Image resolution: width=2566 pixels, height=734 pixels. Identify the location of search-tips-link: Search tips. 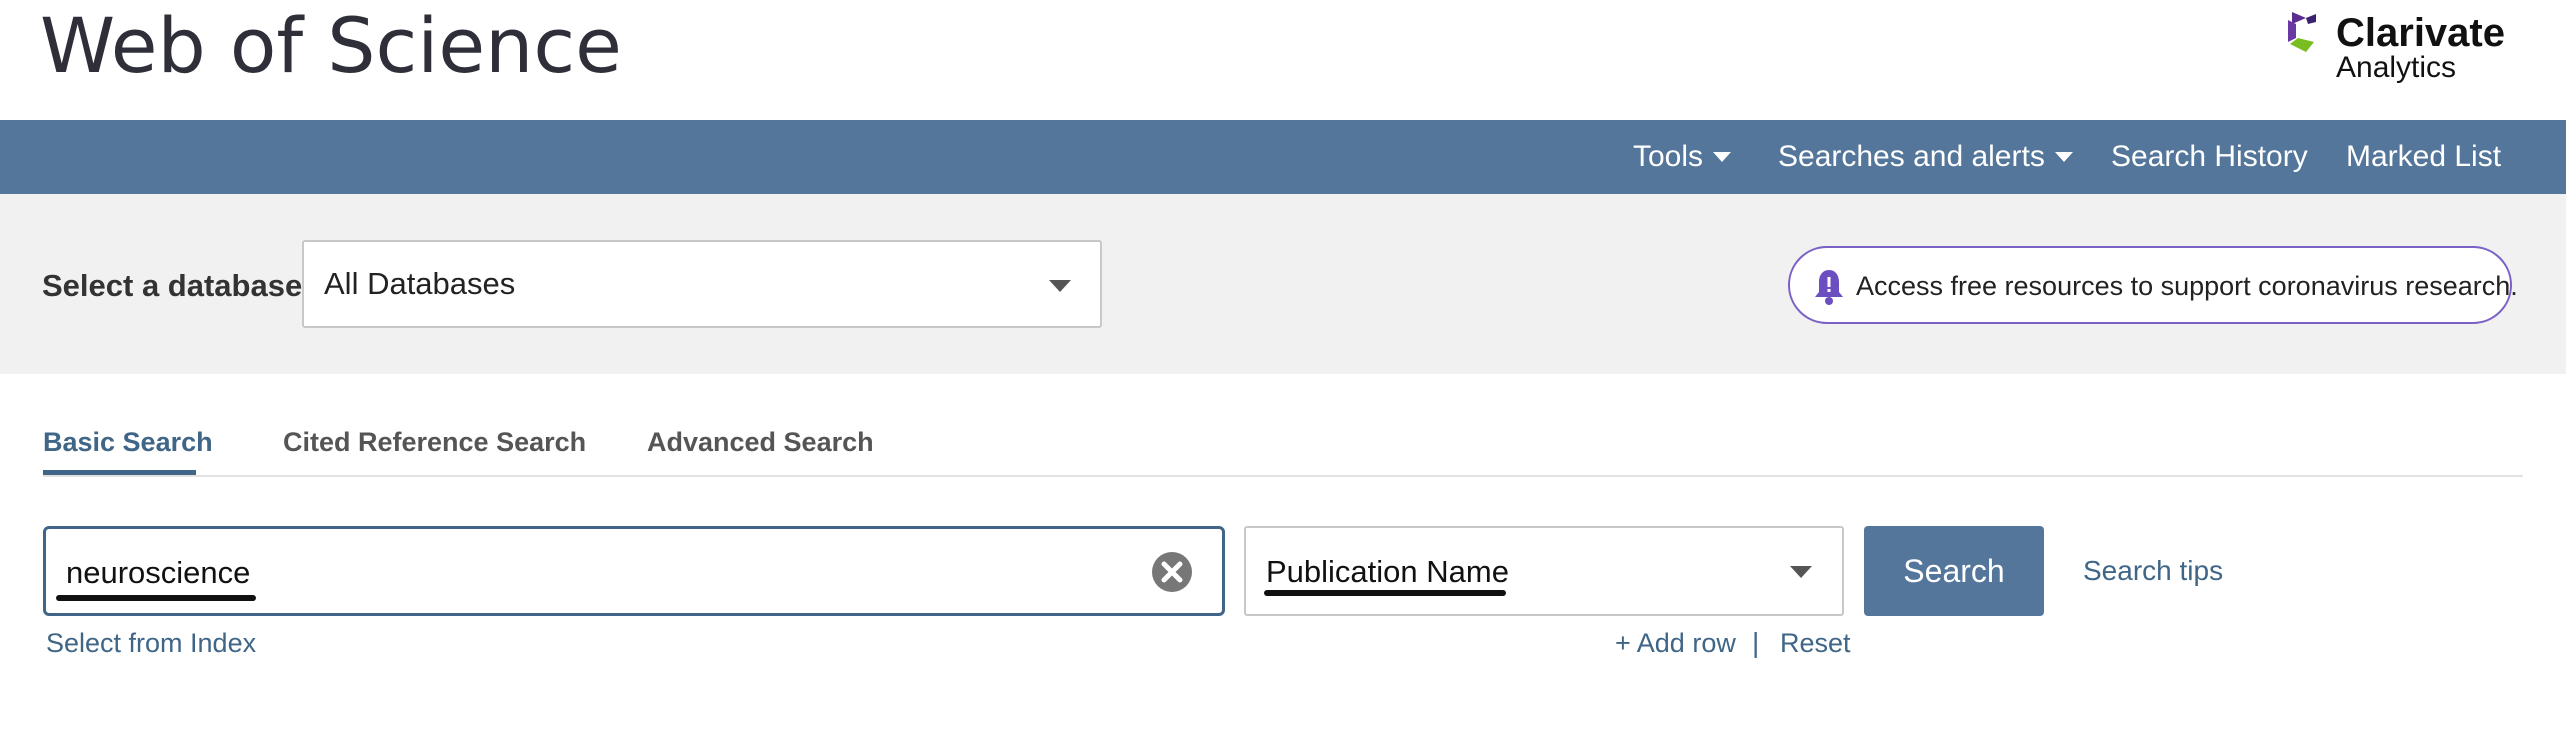
(2153, 571).